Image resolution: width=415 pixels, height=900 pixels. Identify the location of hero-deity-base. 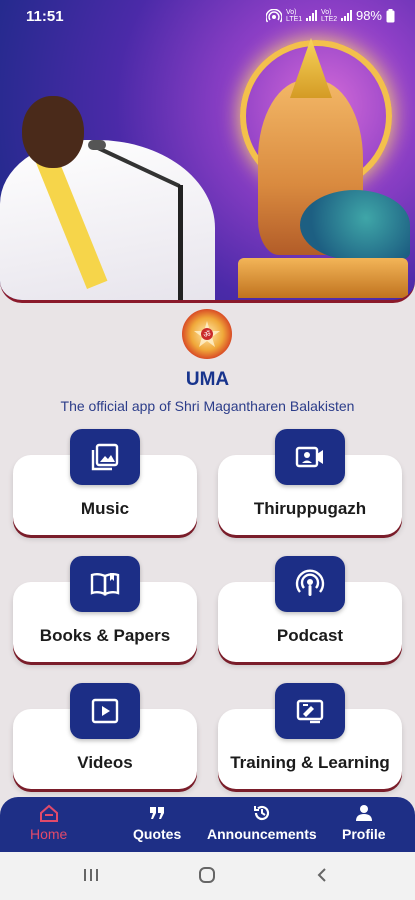
(323, 278).